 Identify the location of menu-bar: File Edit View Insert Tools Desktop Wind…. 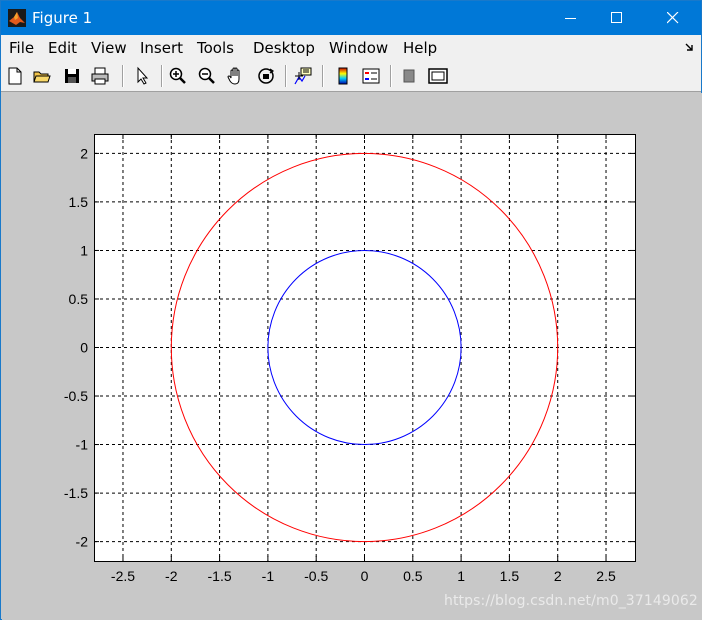
(351, 47).